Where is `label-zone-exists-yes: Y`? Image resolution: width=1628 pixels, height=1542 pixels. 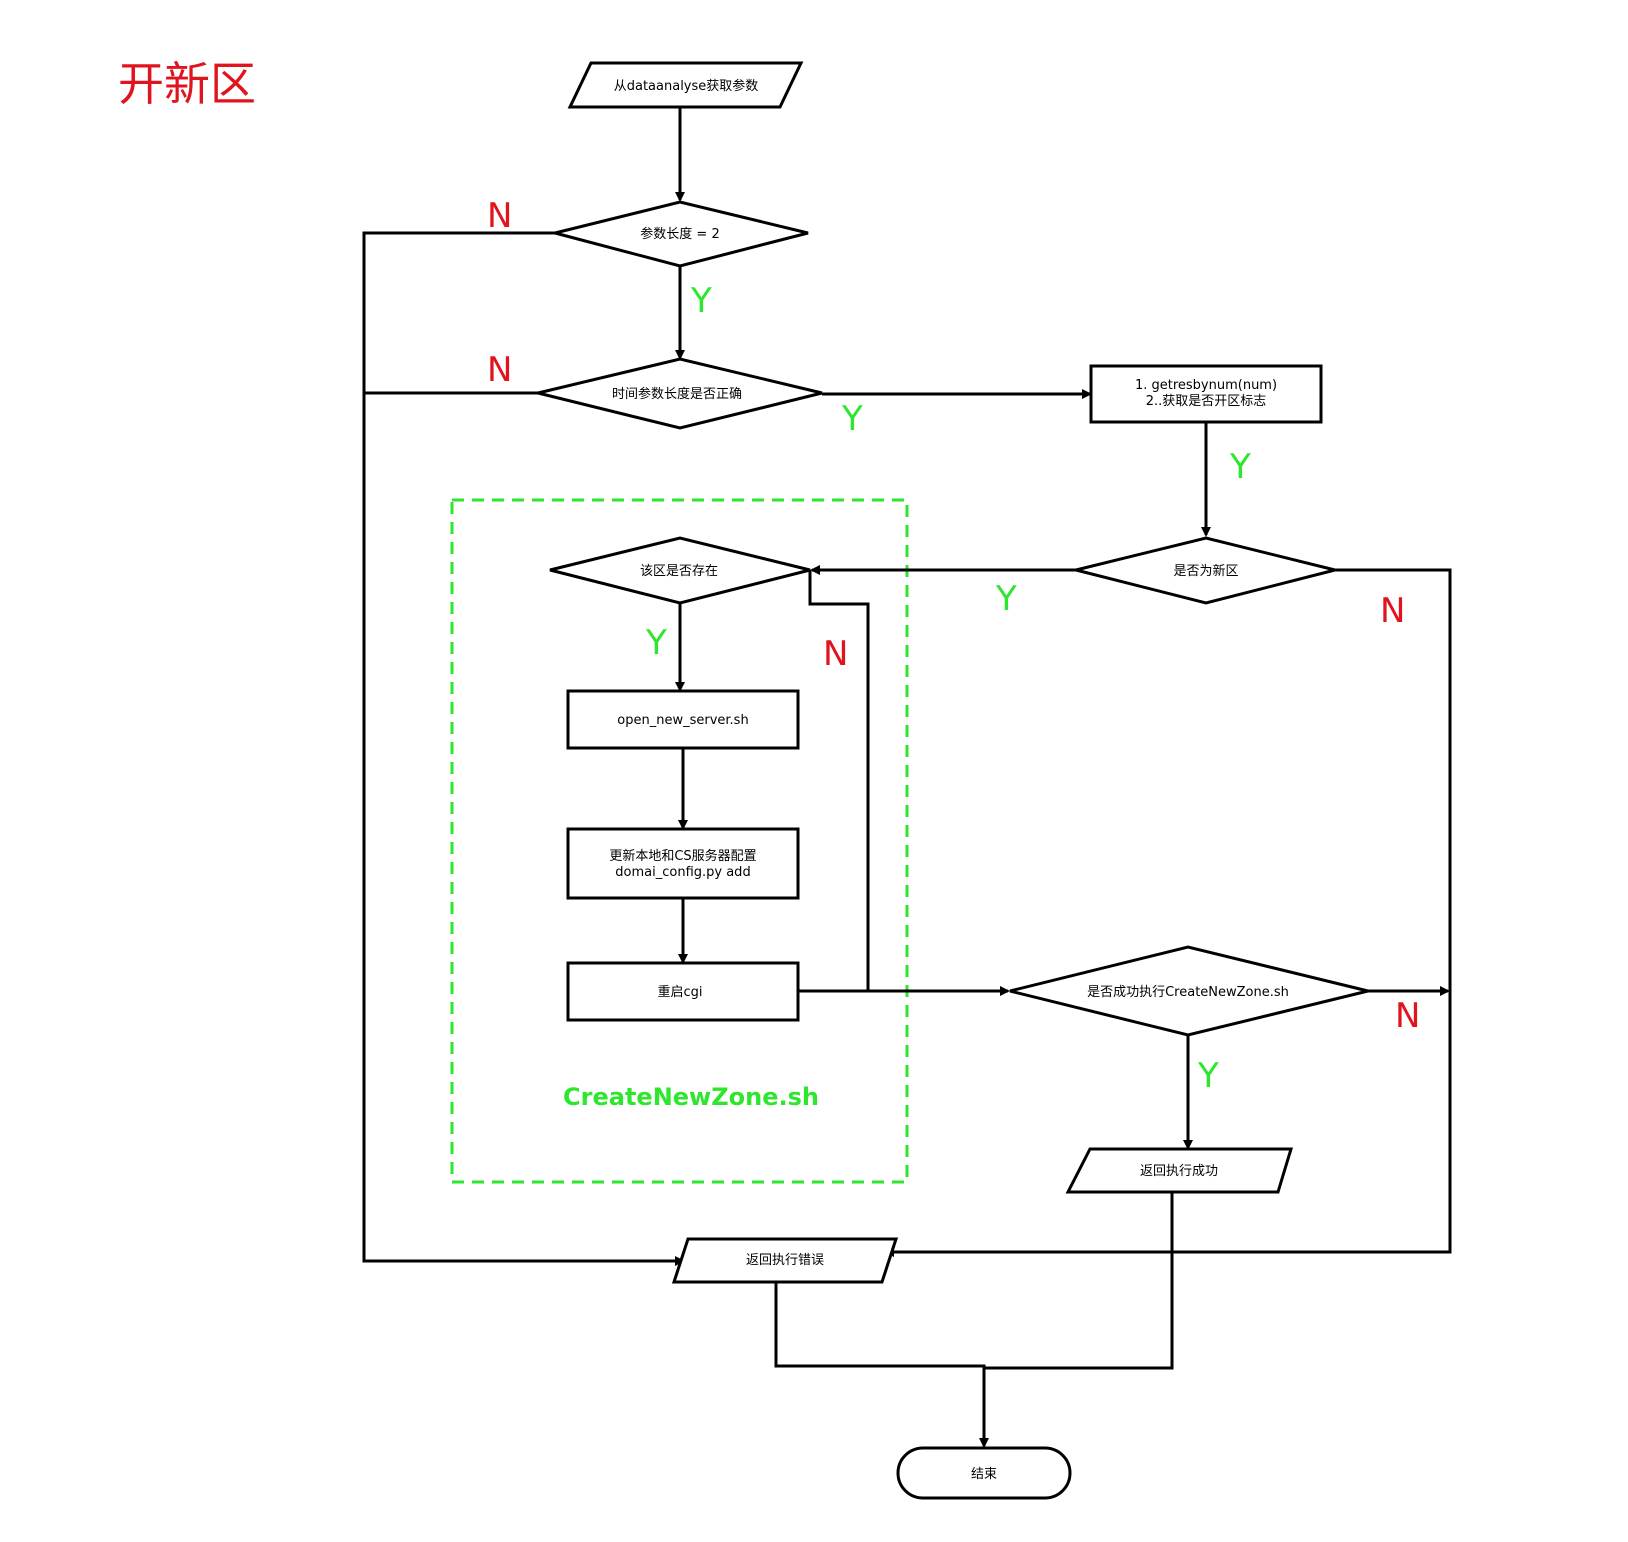 label-zone-exists-yes: Y is located at coordinates (656, 643).